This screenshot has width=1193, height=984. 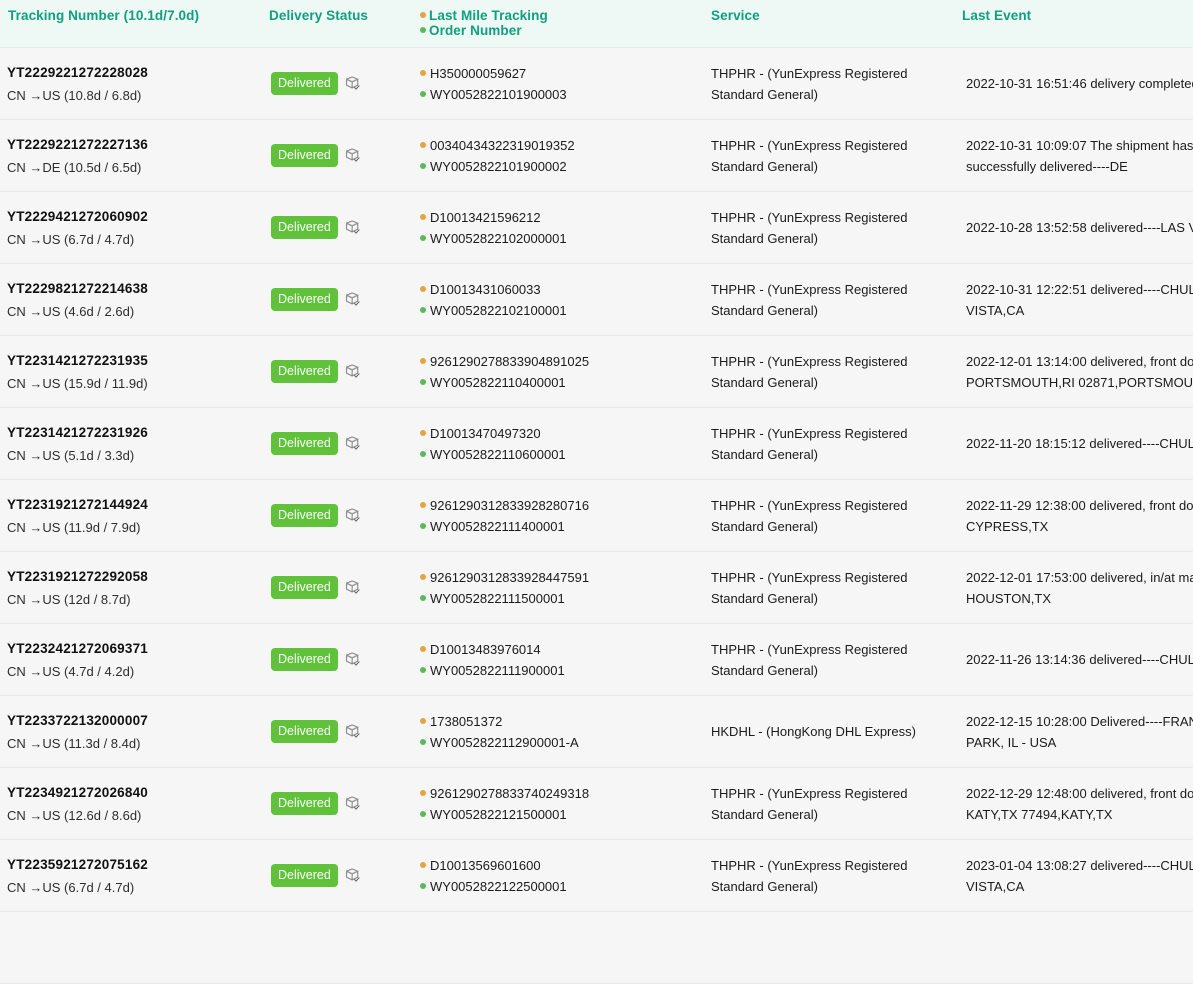 I want to click on last-mile-tracking-value: D10013569601600, so click(x=485, y=865).